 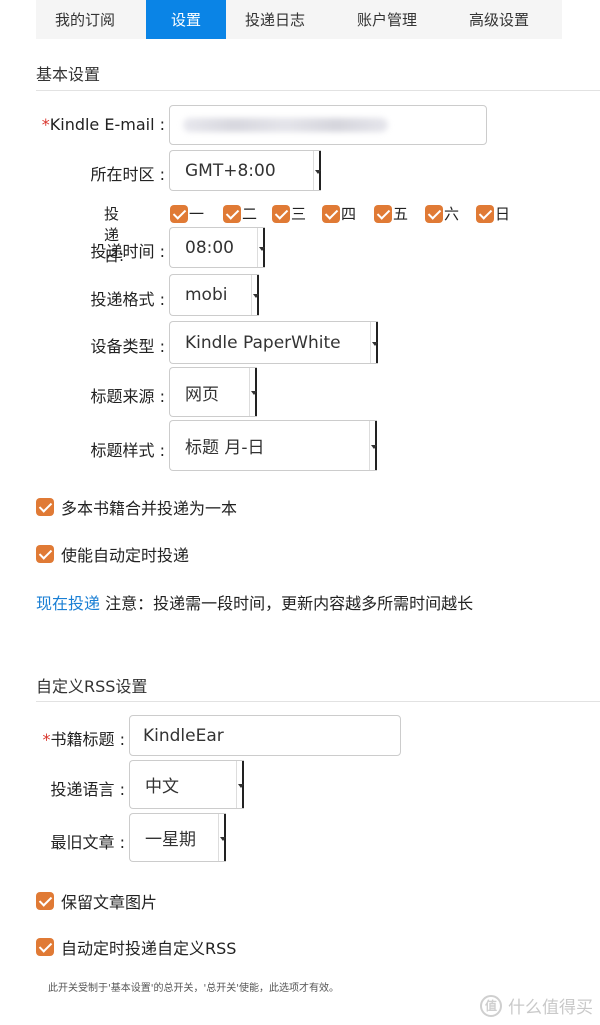 I want to click on deliver-now-link: 现在投递, so click(x=68, y=603).